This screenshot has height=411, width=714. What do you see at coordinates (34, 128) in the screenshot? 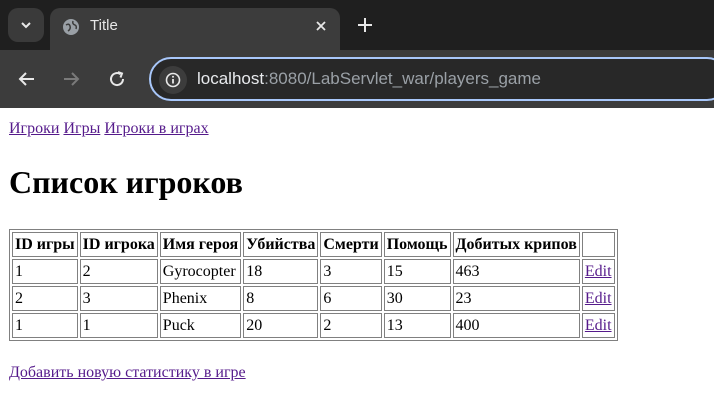
I see `nav-link-players: Игроки` at bounding box center [34, 128].